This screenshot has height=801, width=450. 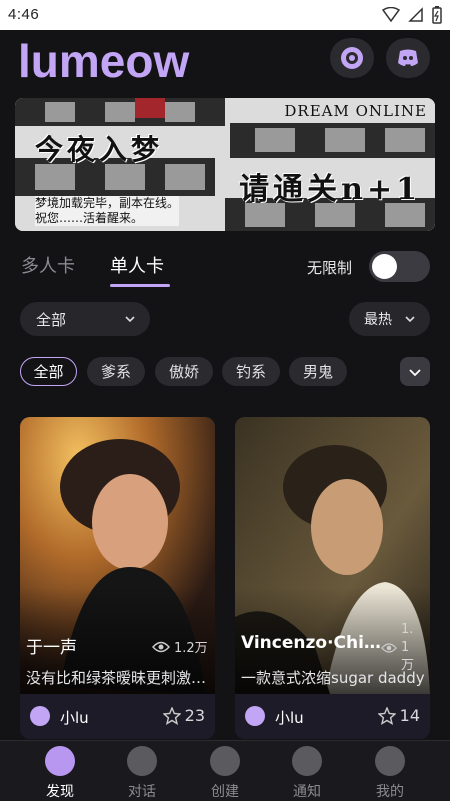 What do you see at coordinates (333, 678) in the screenshot?
I see `card-description: 一款意式浓缩sugar daddy` at bounding box center [333, 678].